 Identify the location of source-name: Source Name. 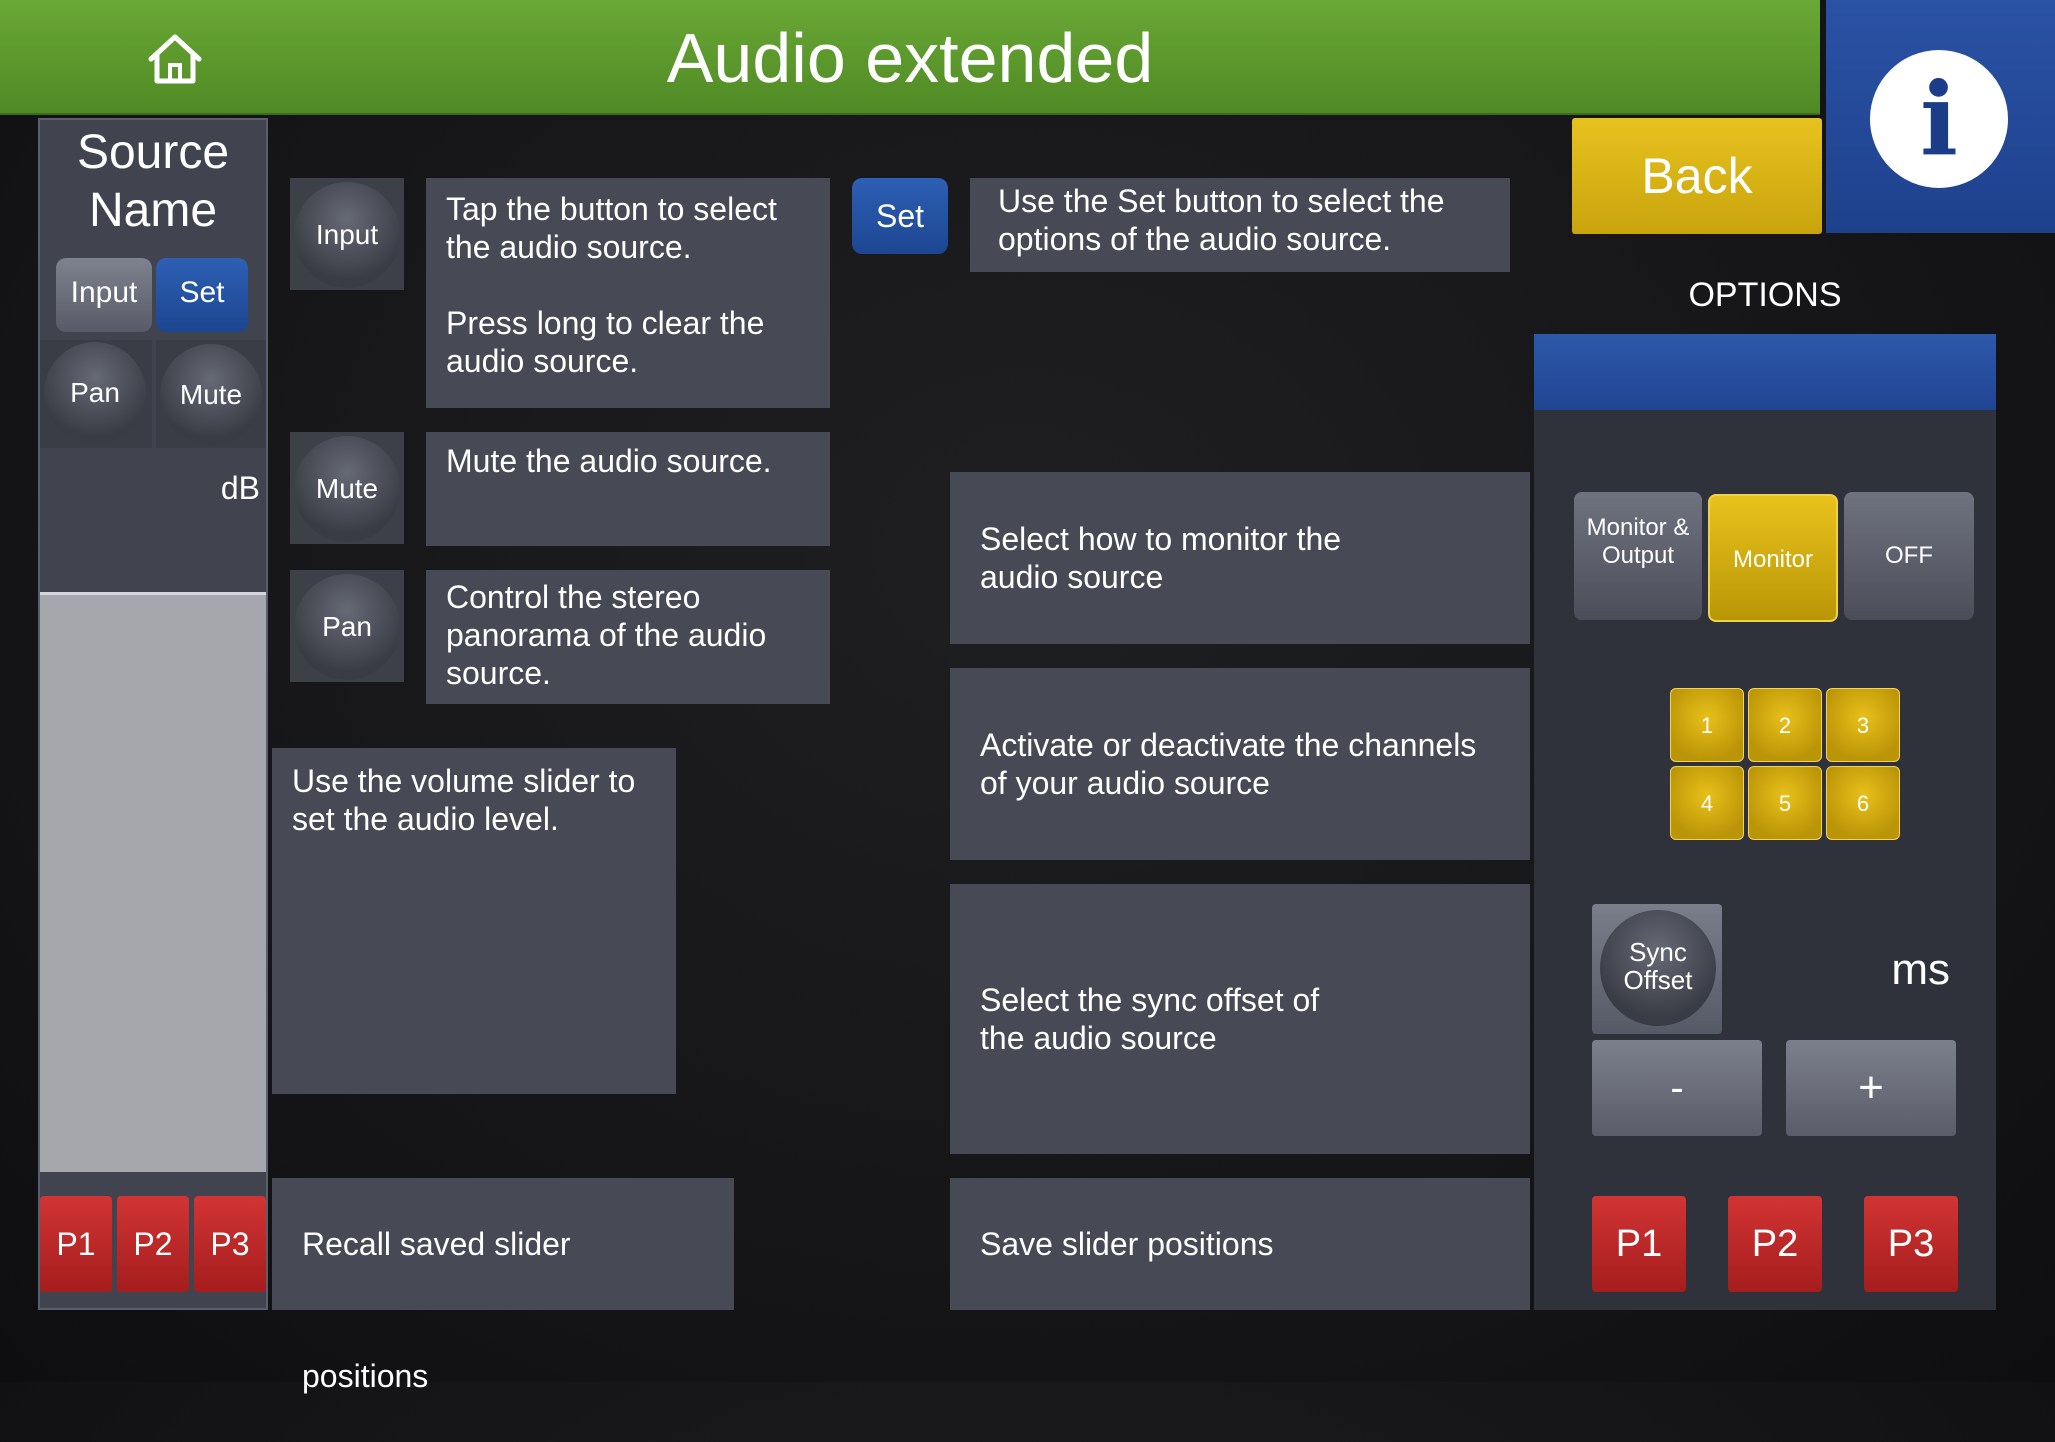
(153, 181).